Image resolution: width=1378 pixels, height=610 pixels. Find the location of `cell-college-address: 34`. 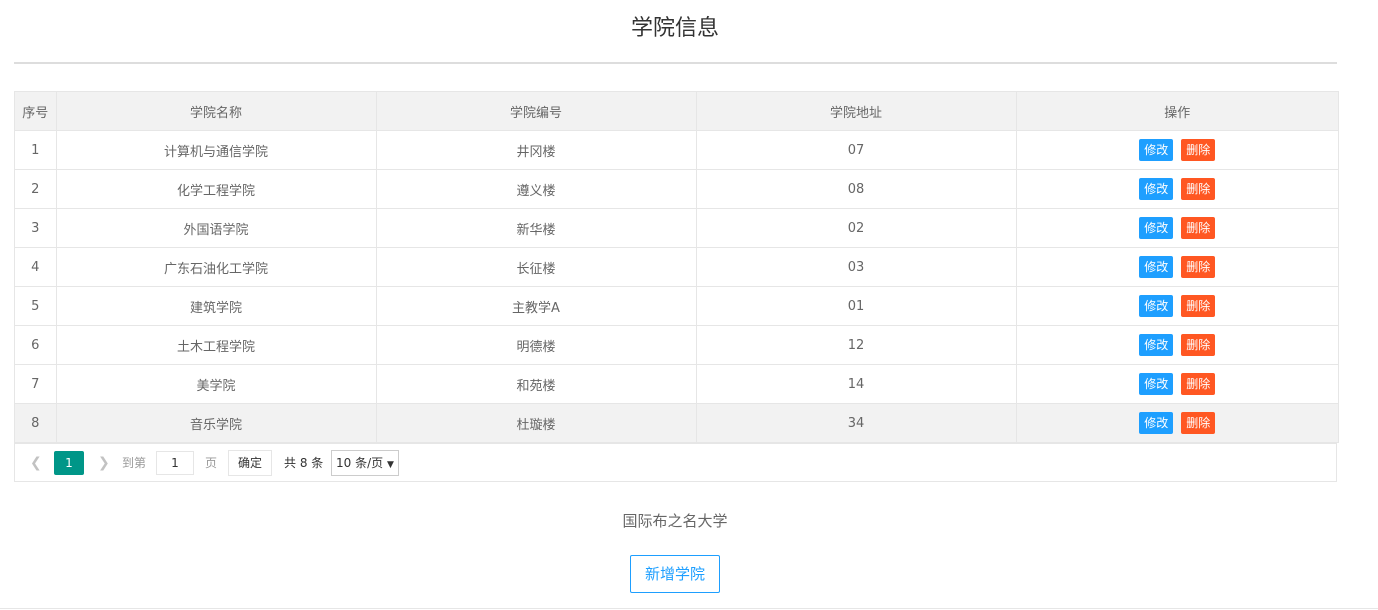

cell-college-address: 34 is located at coordinates (856, 423).